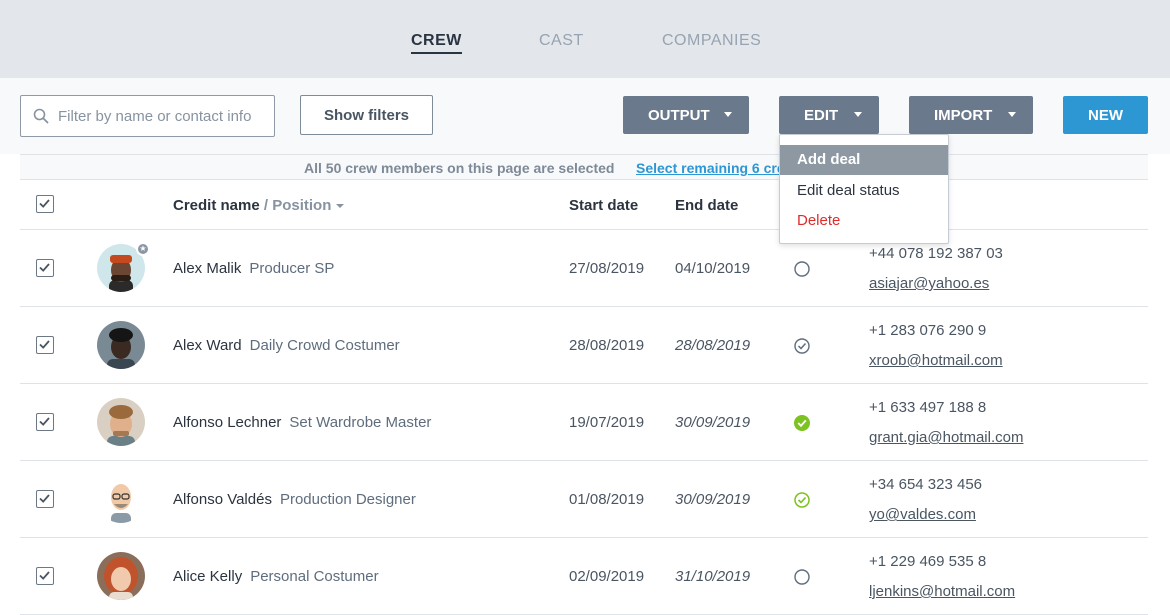 The width and height of the screenshot is (1170, 615). What do you see at coordinates (607, 576) in the screenshot?
I see `start-date: 02/09/2019` at bounding box center [607, 576].